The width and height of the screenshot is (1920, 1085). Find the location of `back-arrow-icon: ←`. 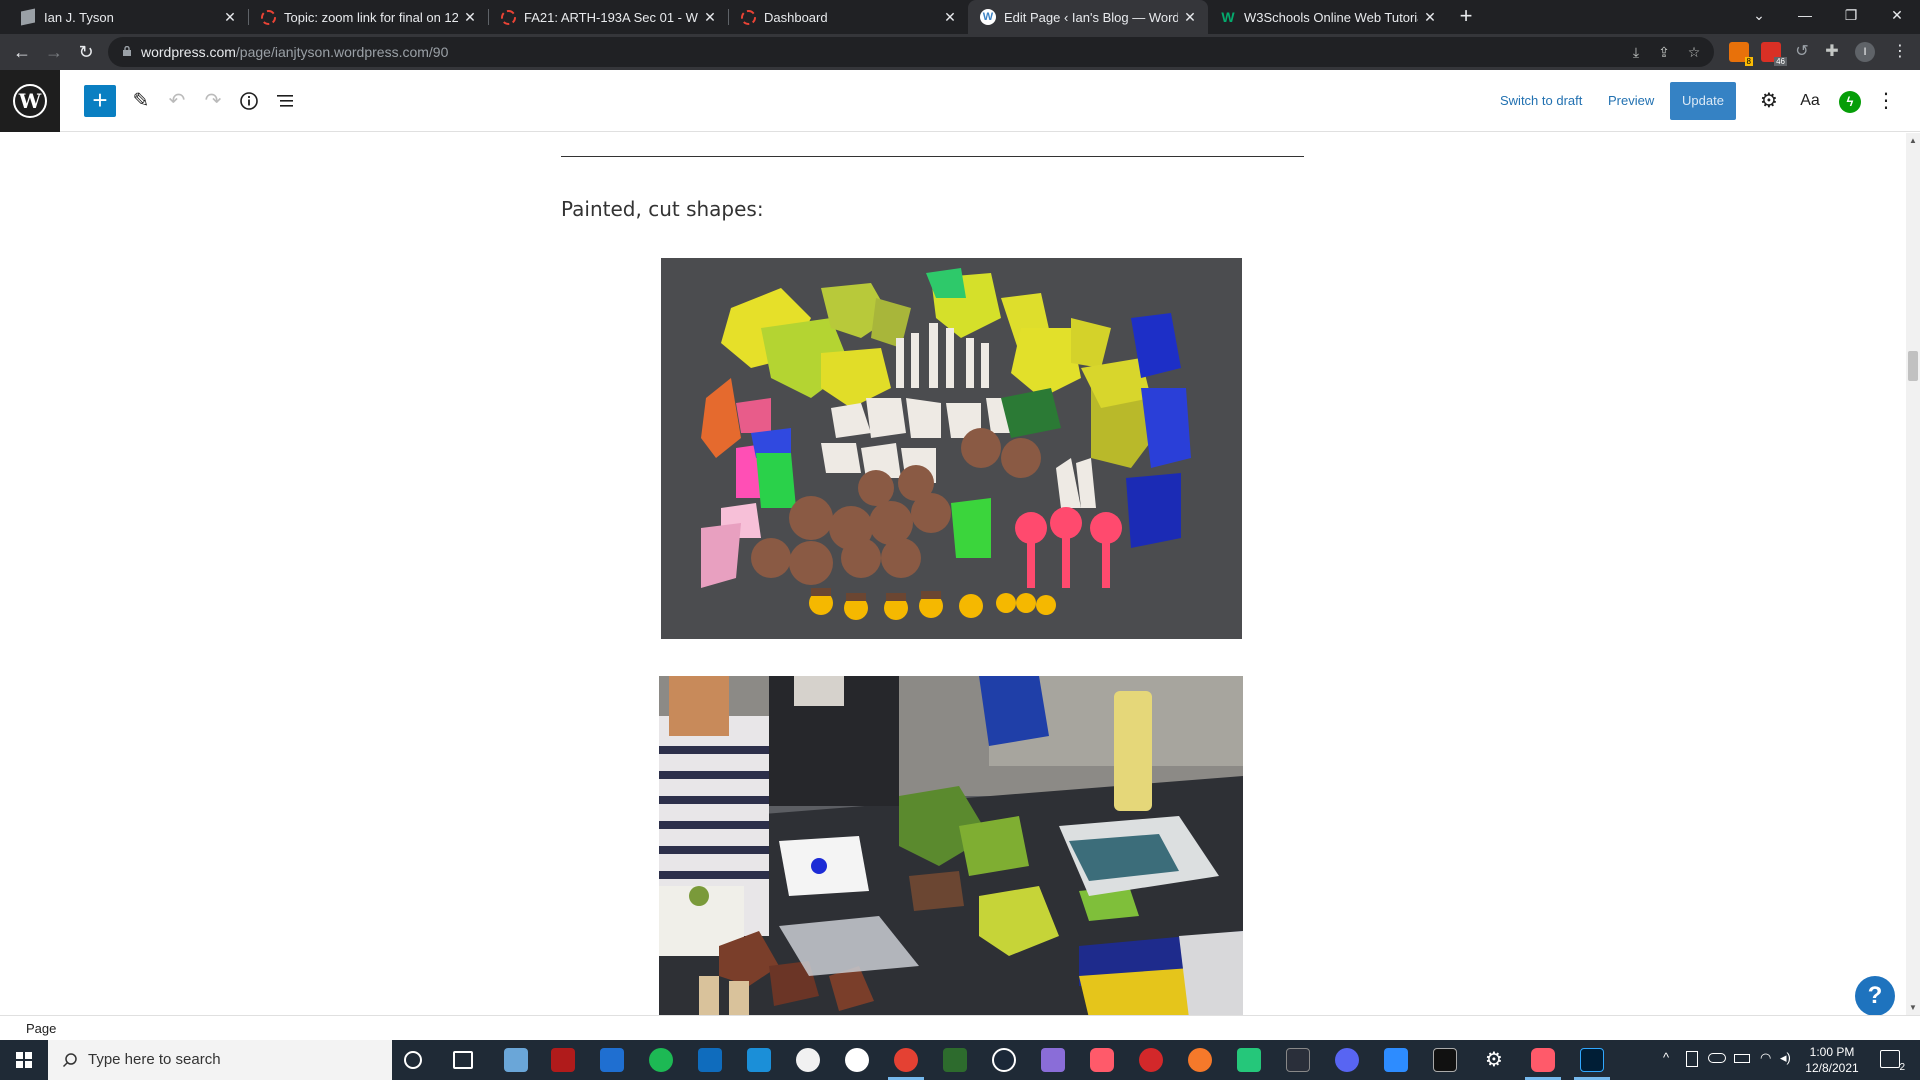

back-arrow-icon: ← is located at coordinates (22, 52).